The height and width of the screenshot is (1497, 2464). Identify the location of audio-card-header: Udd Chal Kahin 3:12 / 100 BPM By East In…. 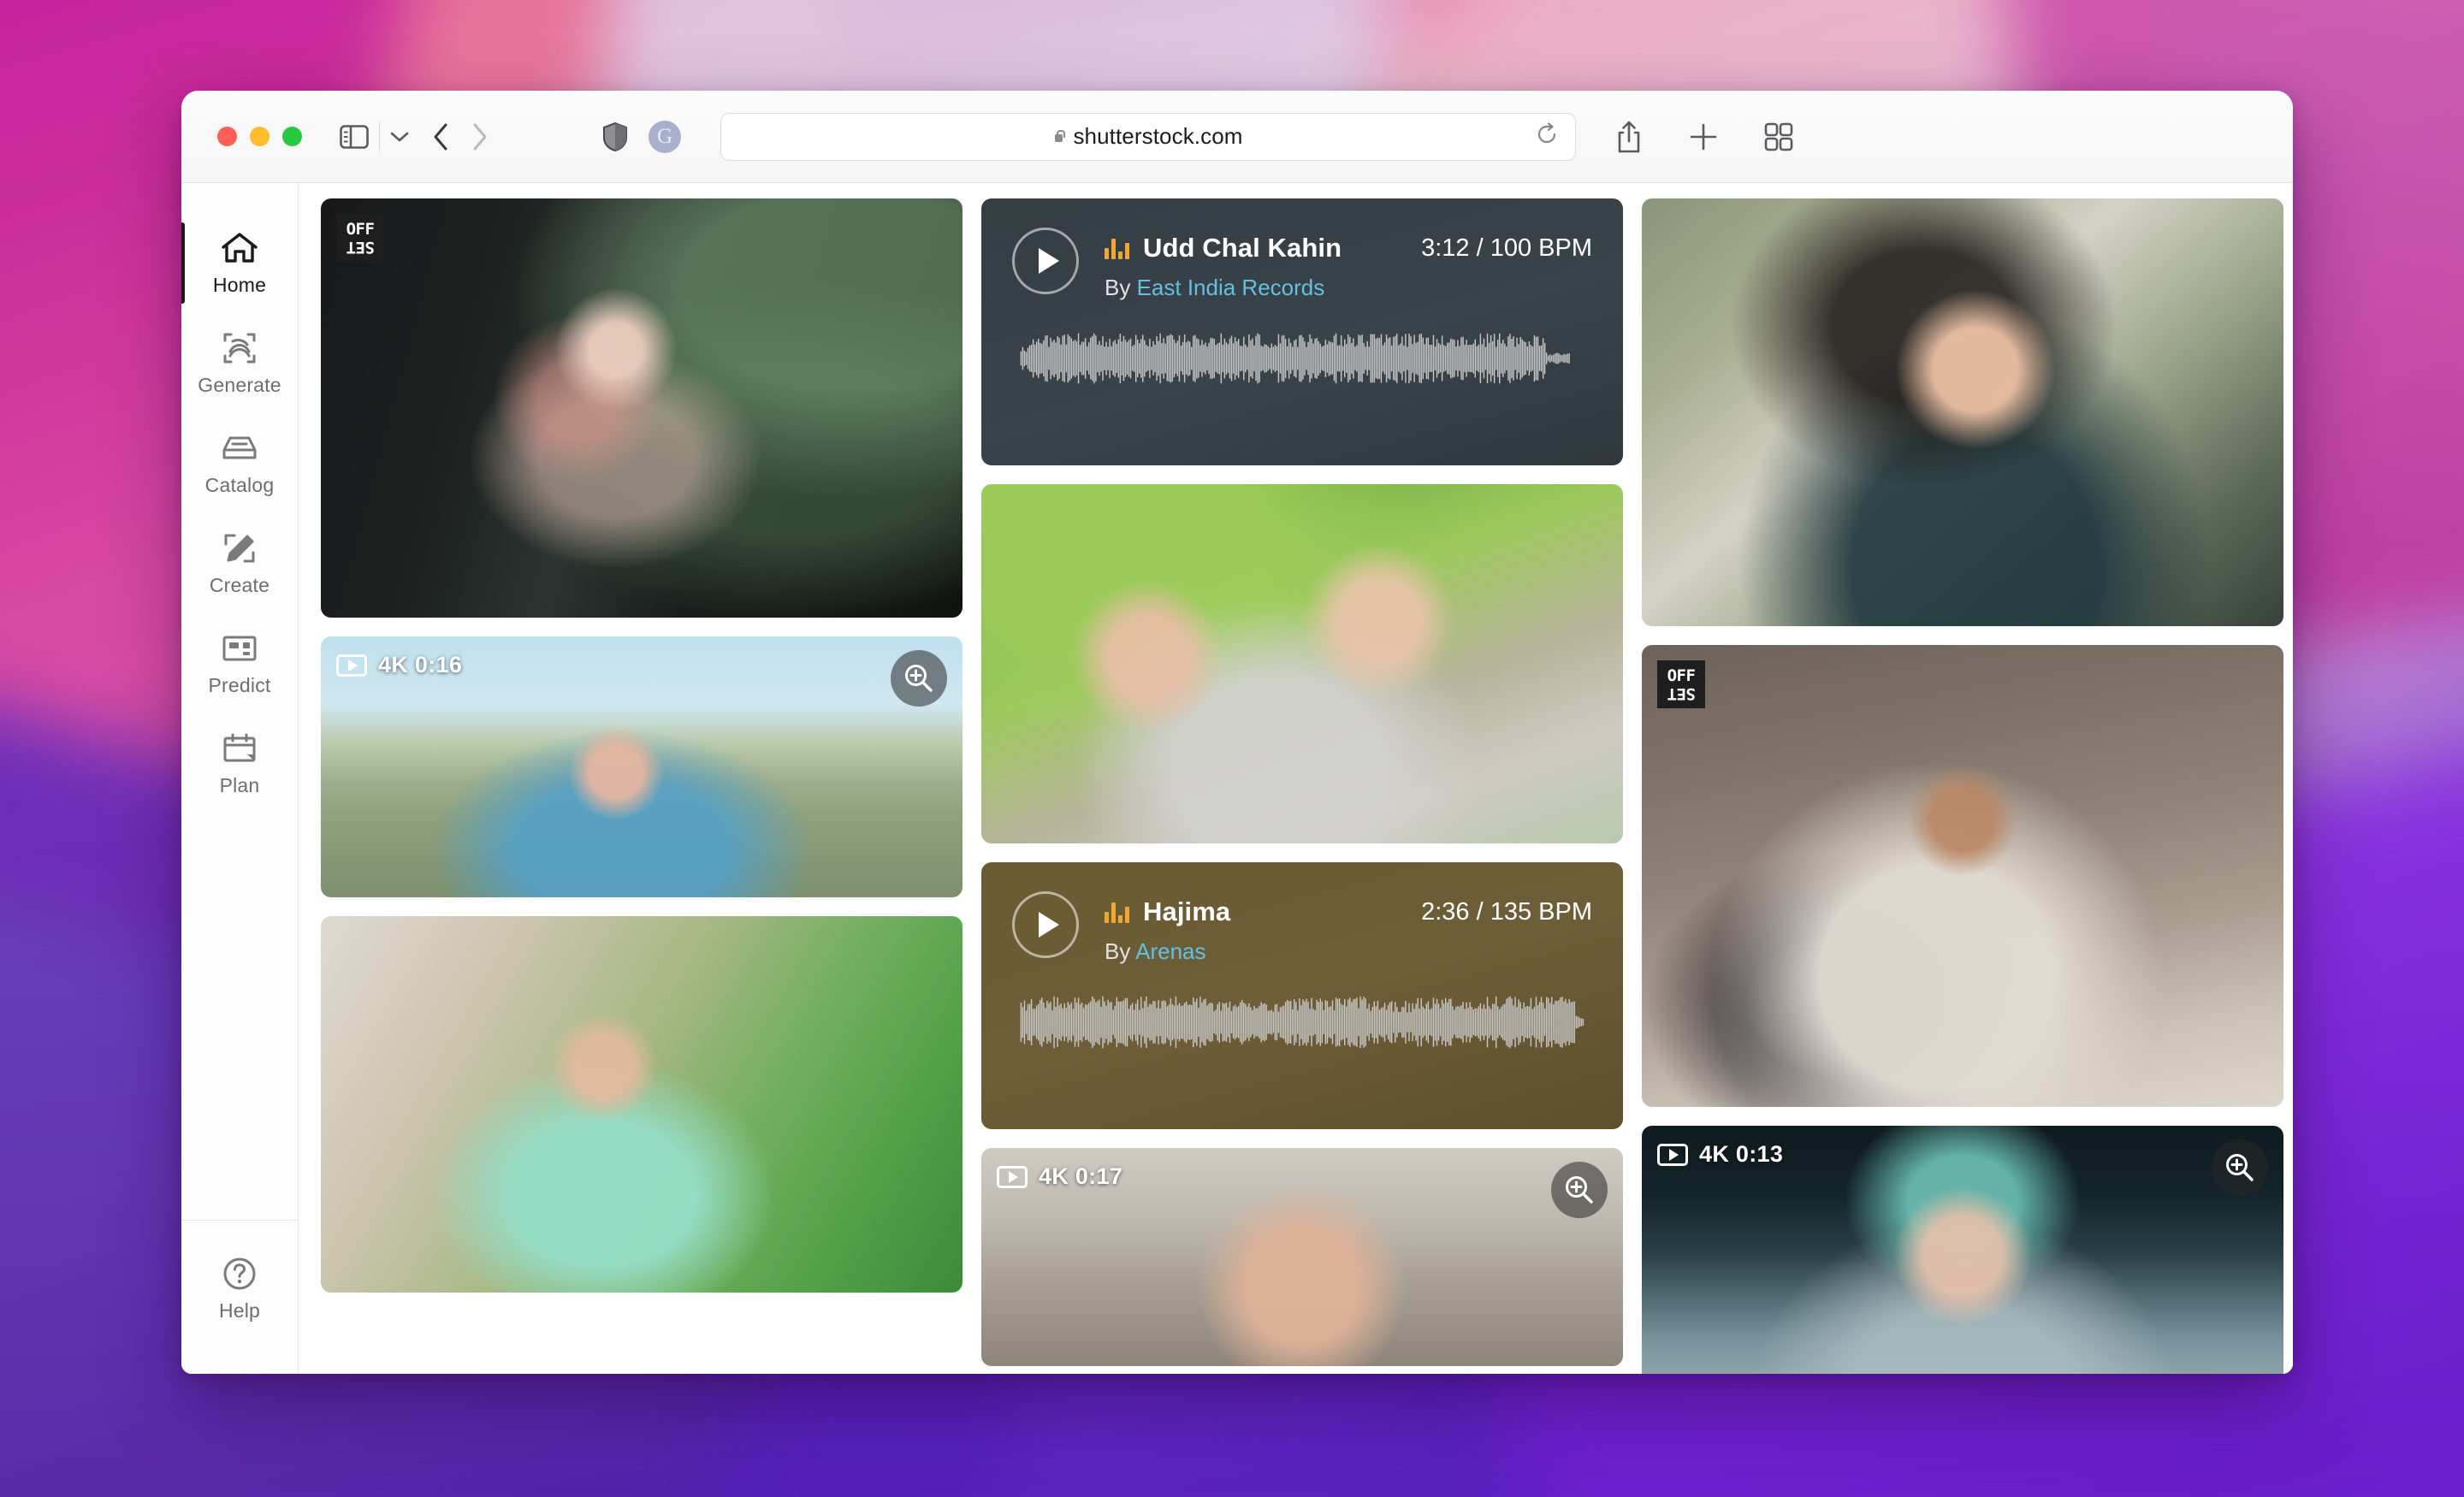
(1302, 264).